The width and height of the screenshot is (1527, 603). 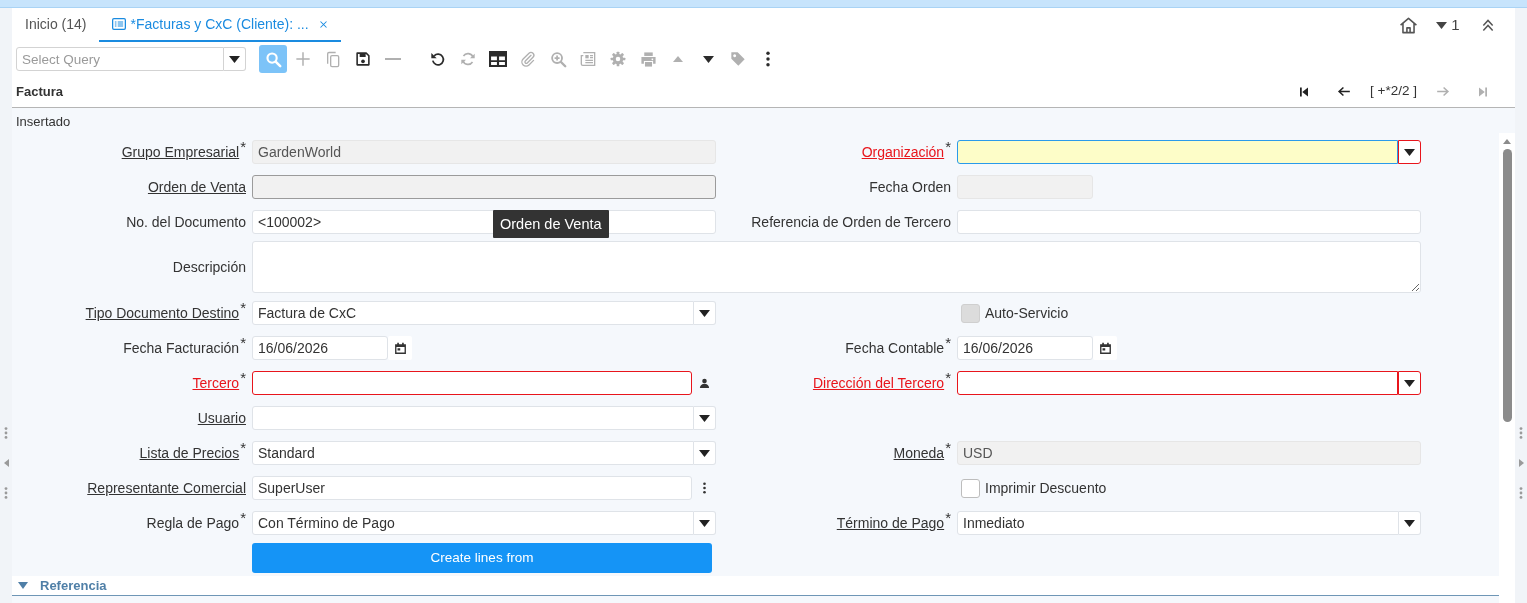 I want to click on field-label: Referencia de Orden de Tercero, so click(x=851, y=222).